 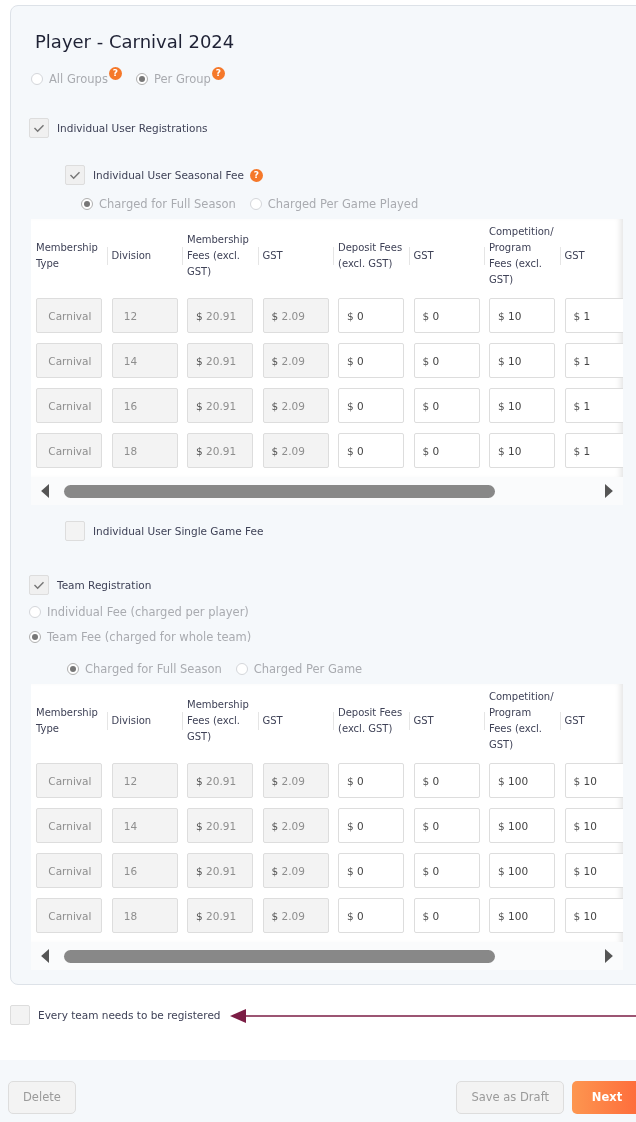 What do you see at coordinates (132, 128) in the screenshot?
I see `checkbox-label: Individual User Registrations` at bounding box center [132, 128].